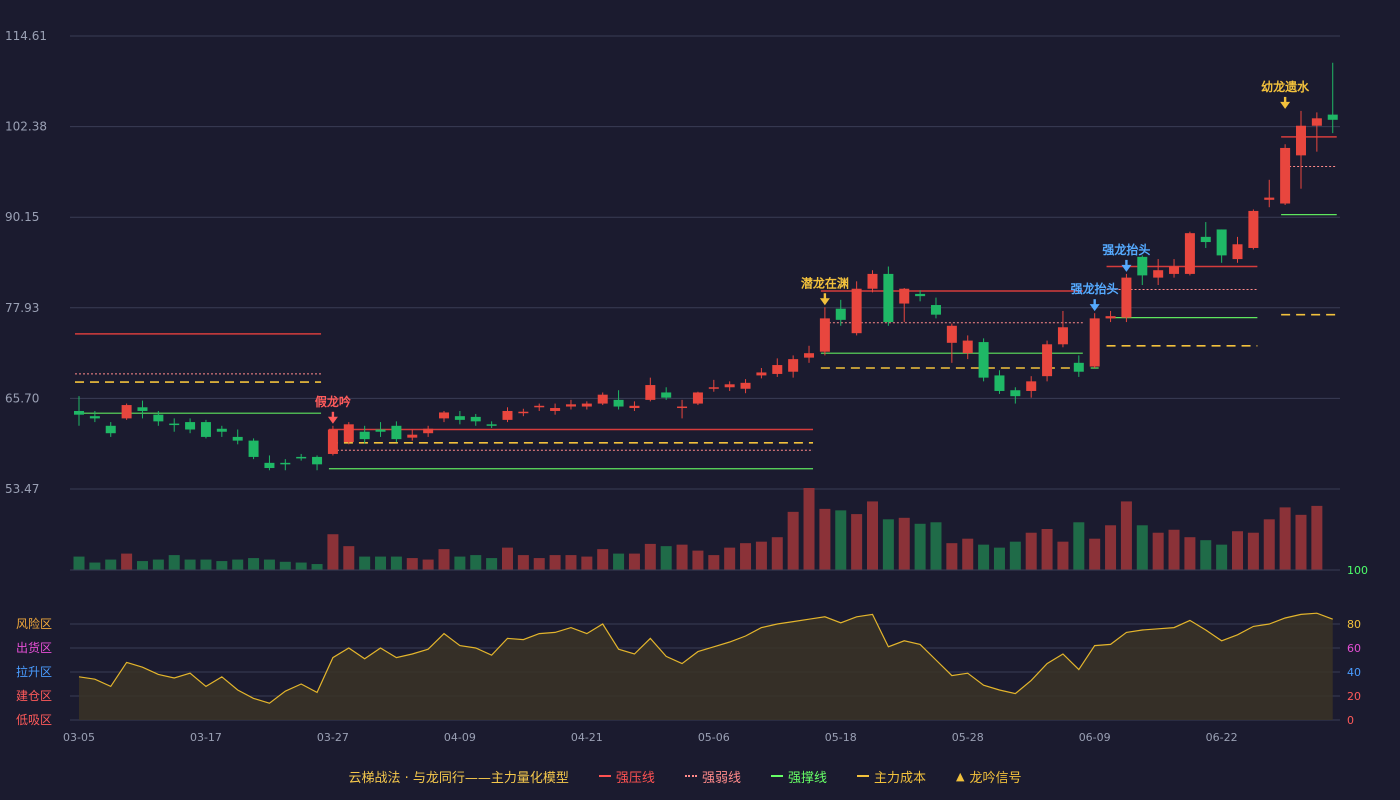  Describe the element at coordinates (899, 778) in the screenshot. I see `legend-label: 主力成本` at that location.